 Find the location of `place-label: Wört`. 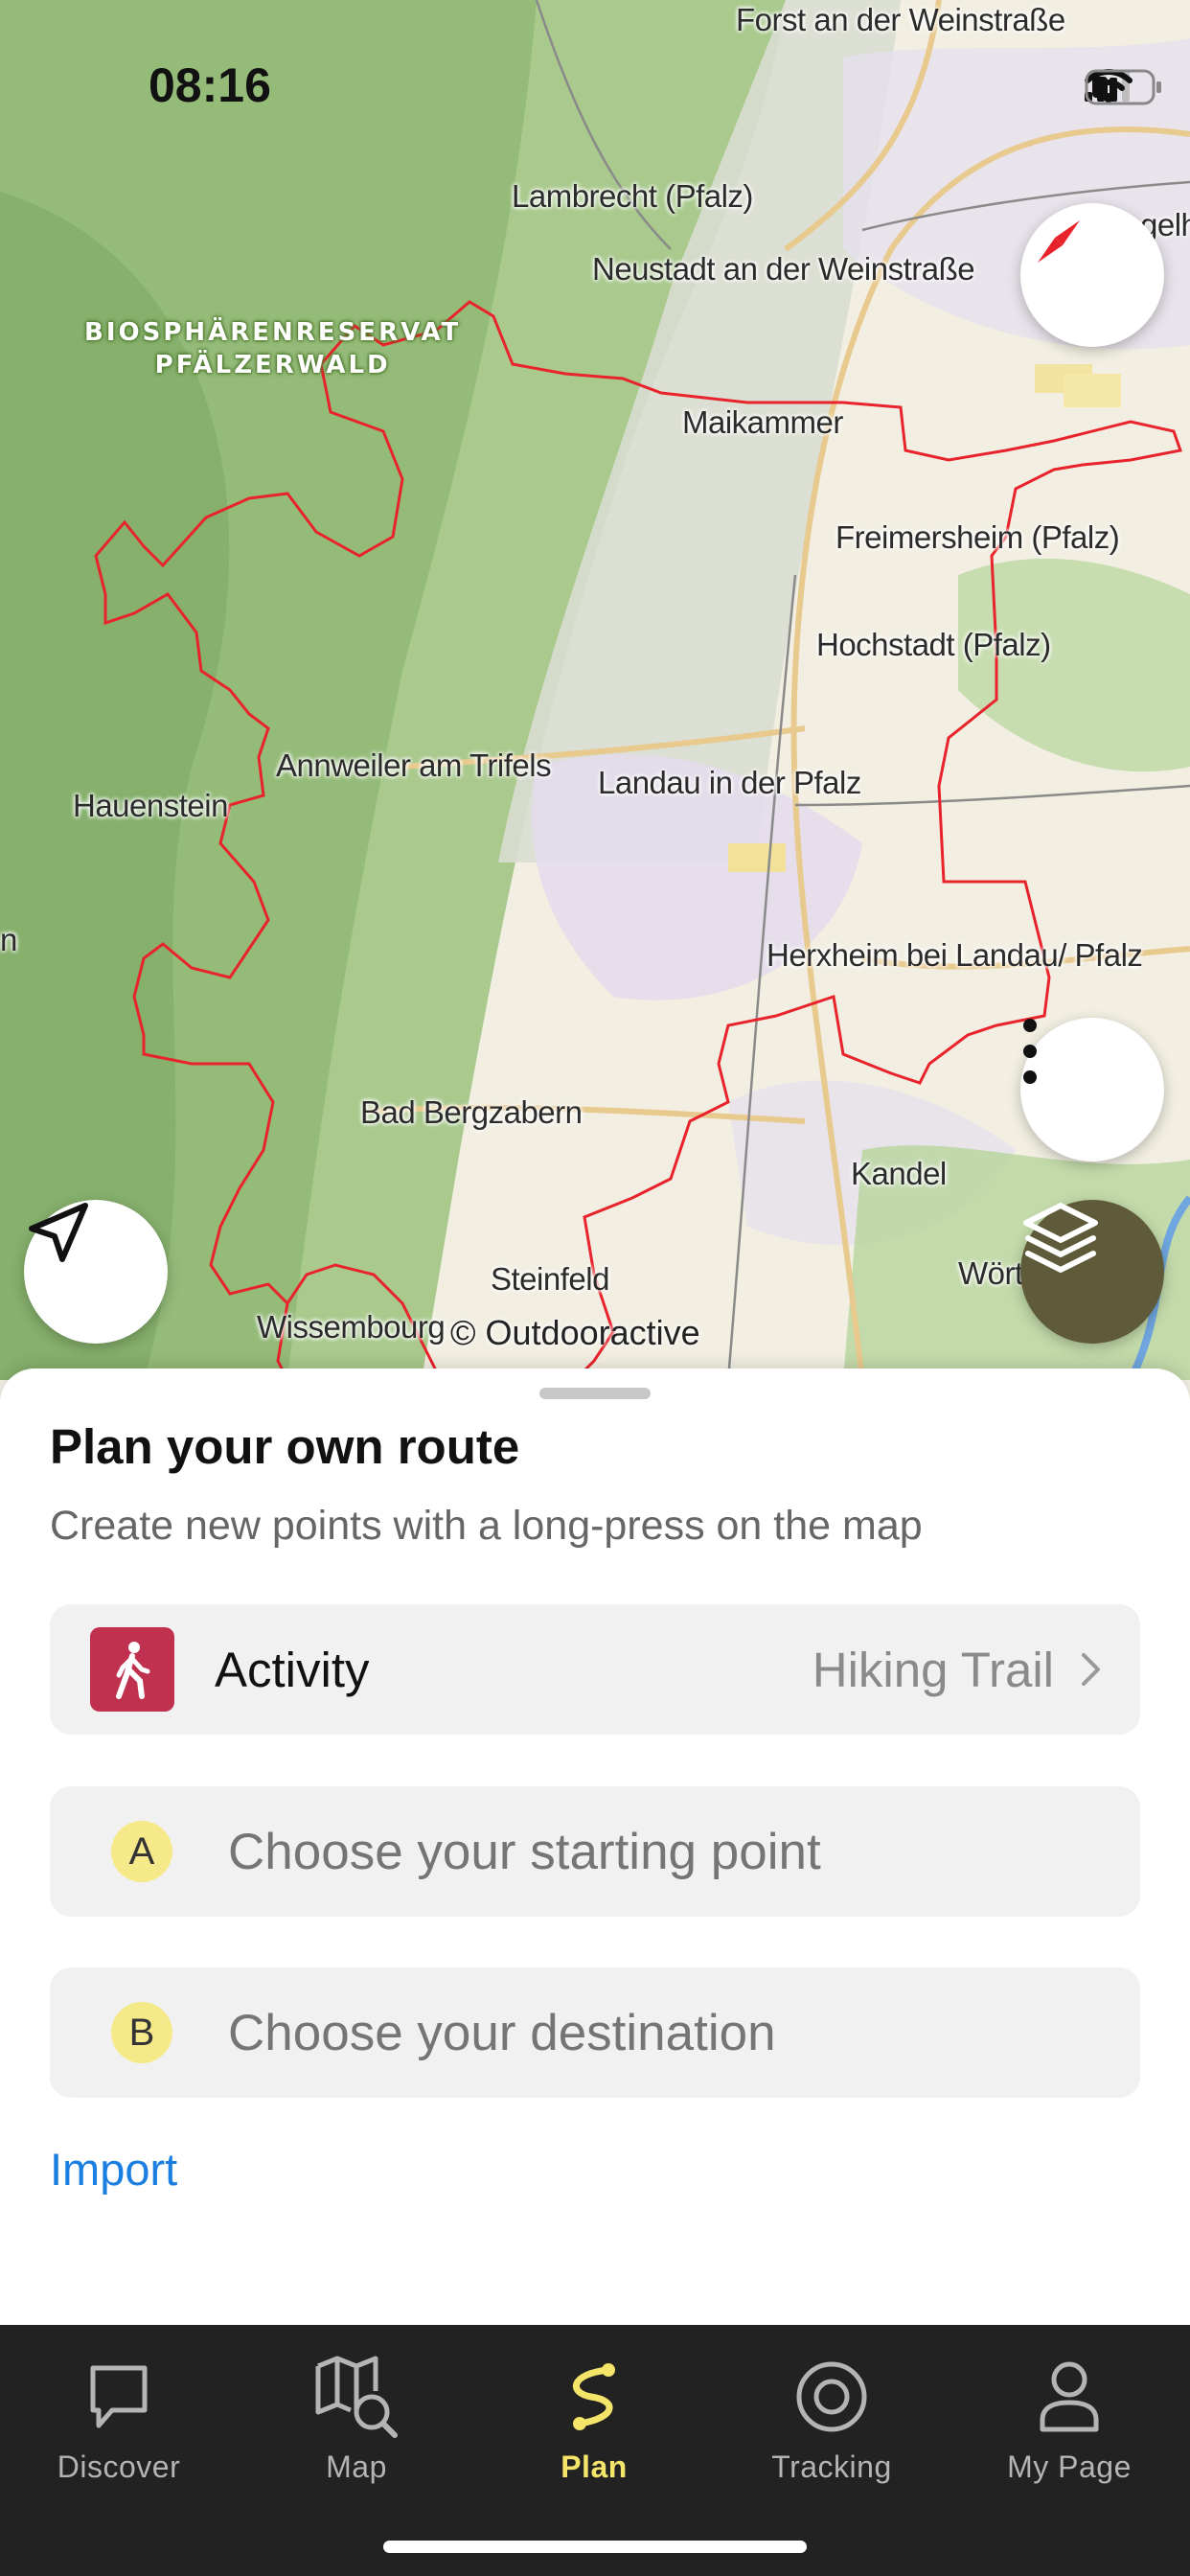

place-label: Wört is located at coordinates (990, 1273).